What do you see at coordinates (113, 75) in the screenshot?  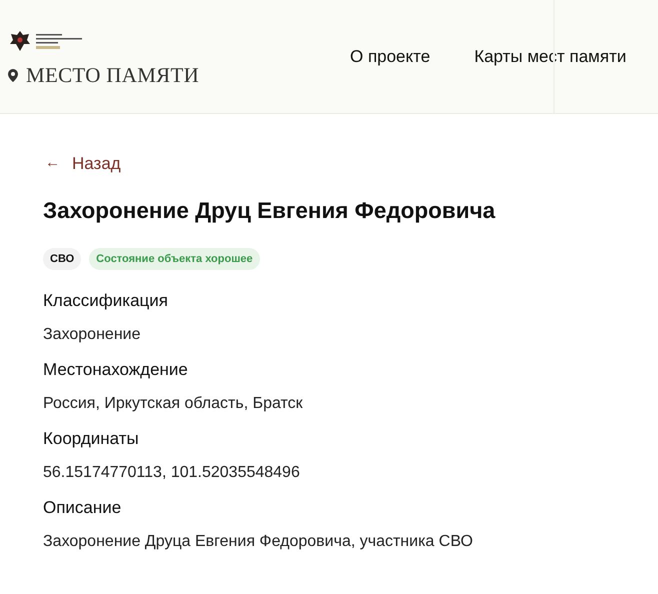 I see `site-name: МЕСТО ПАМЯТИ` at bounding box center [113, 75].